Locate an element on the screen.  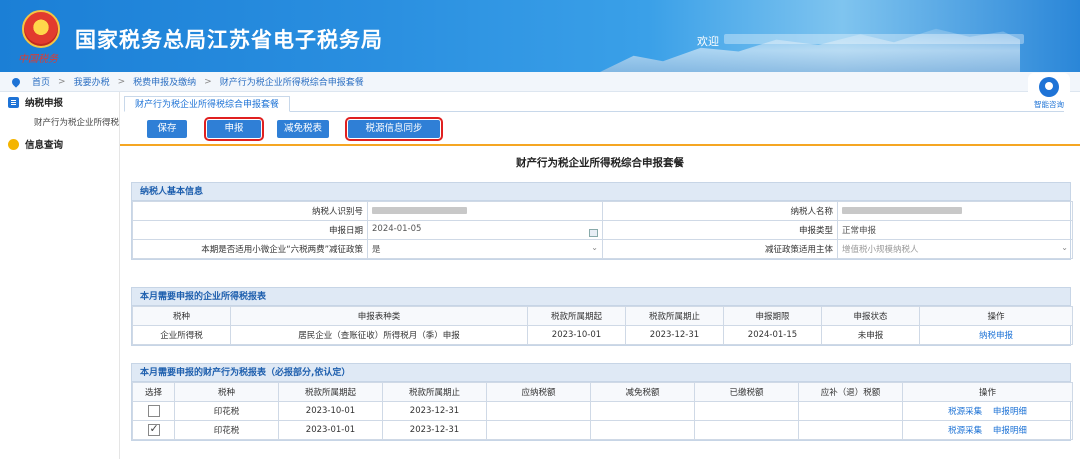
document-icon is located at coordinates (13, 102).